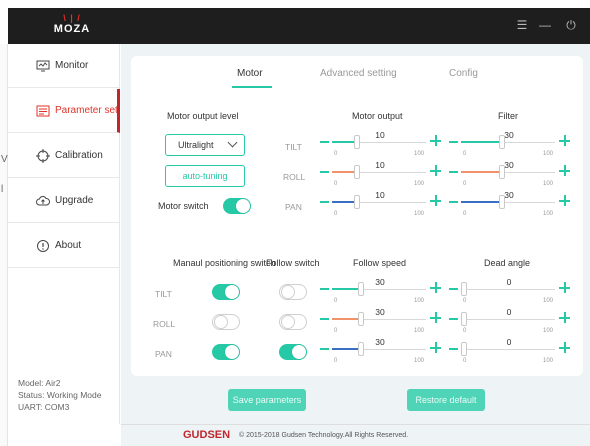  Describe the element at coordinates (64, 156) in the screenshot. I see `sidebar-item-calibration: Calibration` at that location.